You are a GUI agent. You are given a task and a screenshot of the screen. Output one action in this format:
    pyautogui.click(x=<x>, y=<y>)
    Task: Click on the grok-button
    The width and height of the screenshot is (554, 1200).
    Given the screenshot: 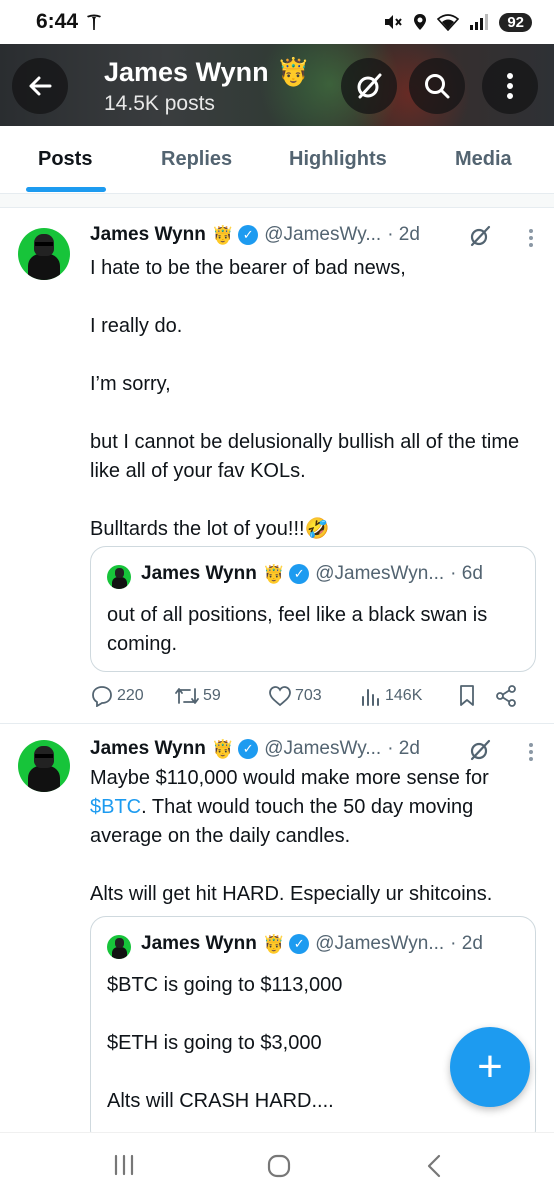 What is the action you would take?
    pyautogui.click(x=369, y=86)
    